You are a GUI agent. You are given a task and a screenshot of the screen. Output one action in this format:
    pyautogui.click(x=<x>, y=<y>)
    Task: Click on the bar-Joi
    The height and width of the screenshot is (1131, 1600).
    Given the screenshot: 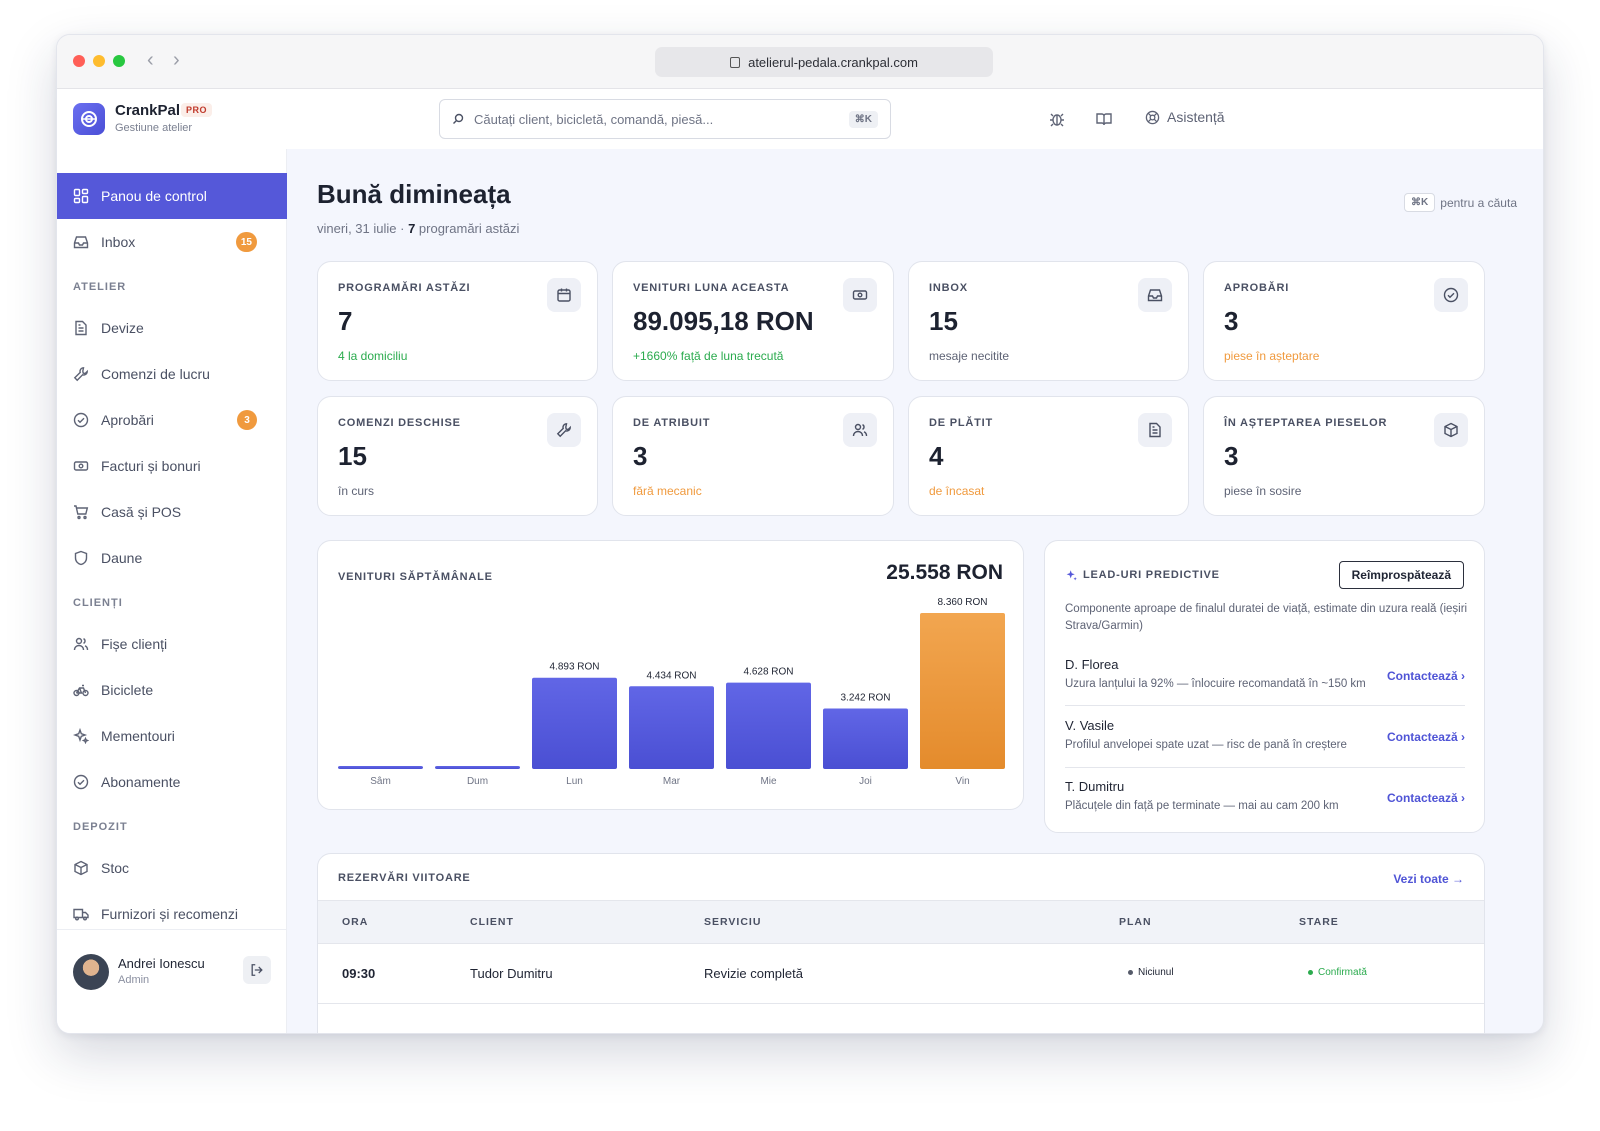 What is the action you would take?
    pyautogui.click(x=865, y=738)
    